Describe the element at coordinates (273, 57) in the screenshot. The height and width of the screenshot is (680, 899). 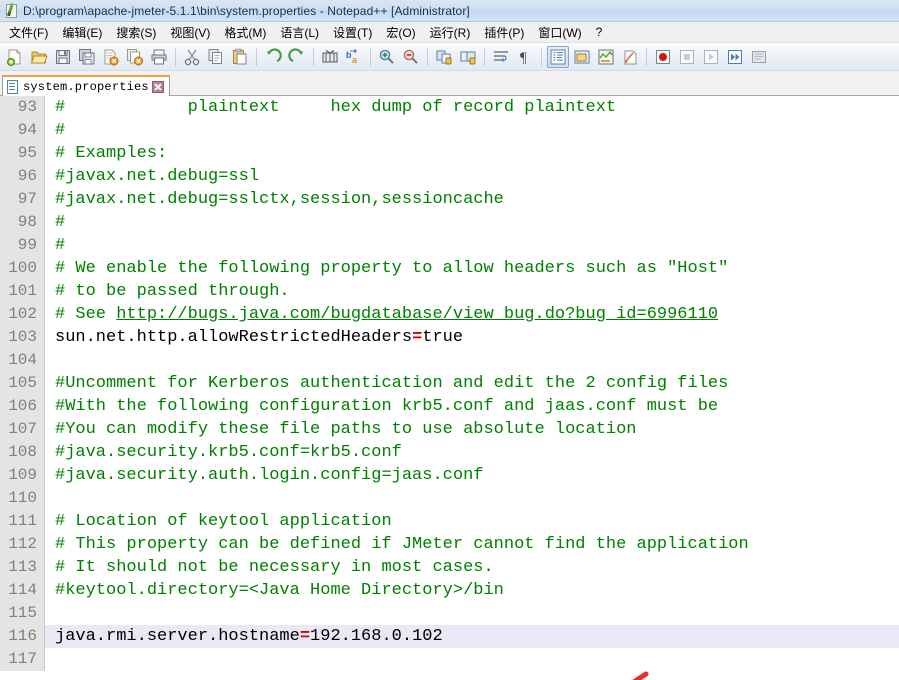
I see `undo-icon` at that location.